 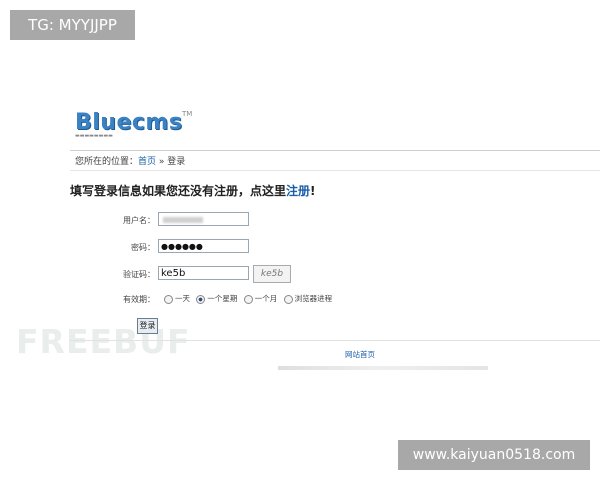 What do you see at coordinates (203, 246) in the screenshot?
I see `password-input: ●●●●●●` at bounding box center [203, 246].